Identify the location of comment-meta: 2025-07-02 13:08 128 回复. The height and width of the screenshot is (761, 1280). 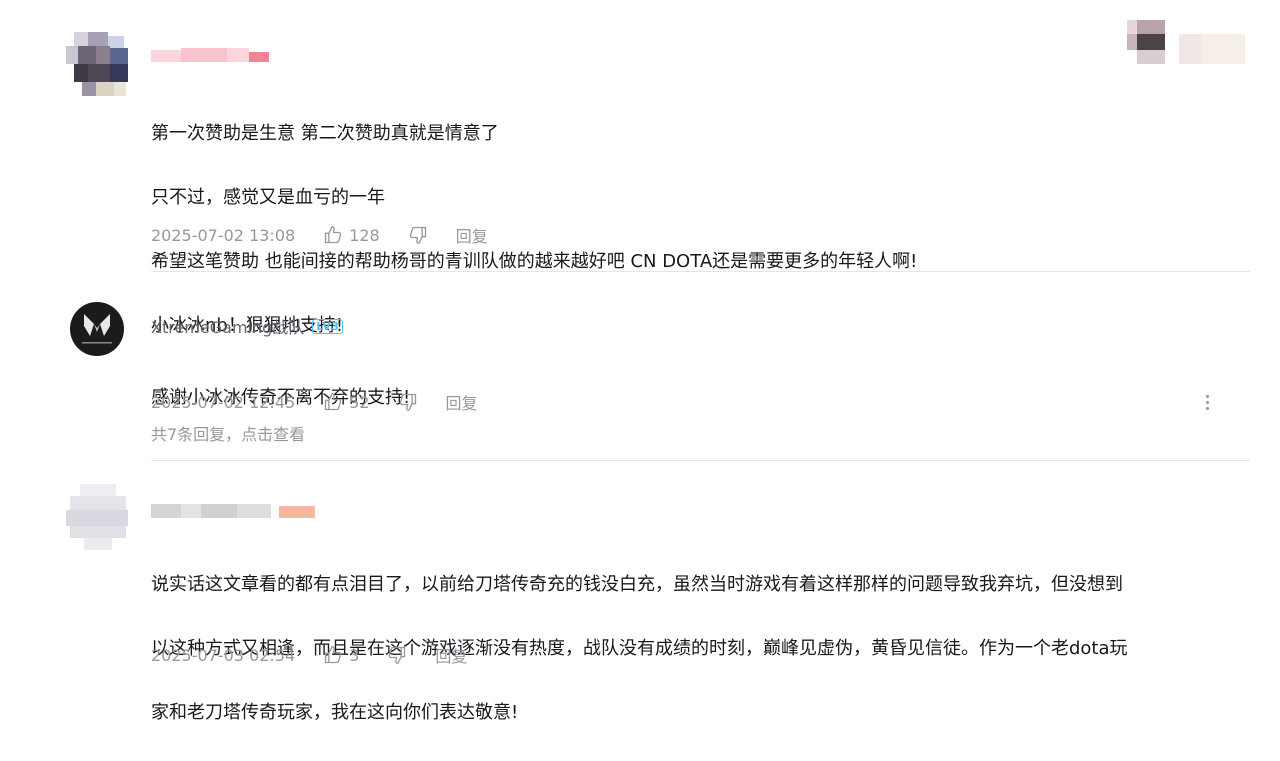
(319, 235).